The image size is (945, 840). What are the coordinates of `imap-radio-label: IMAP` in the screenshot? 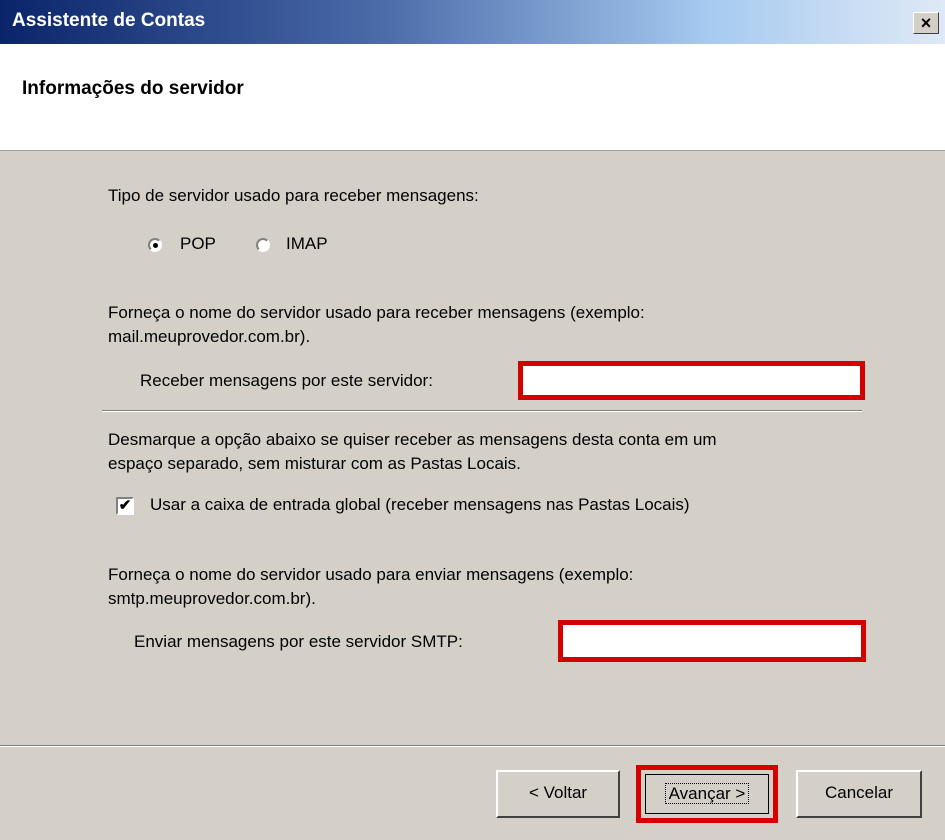 It's located at (307, 244).